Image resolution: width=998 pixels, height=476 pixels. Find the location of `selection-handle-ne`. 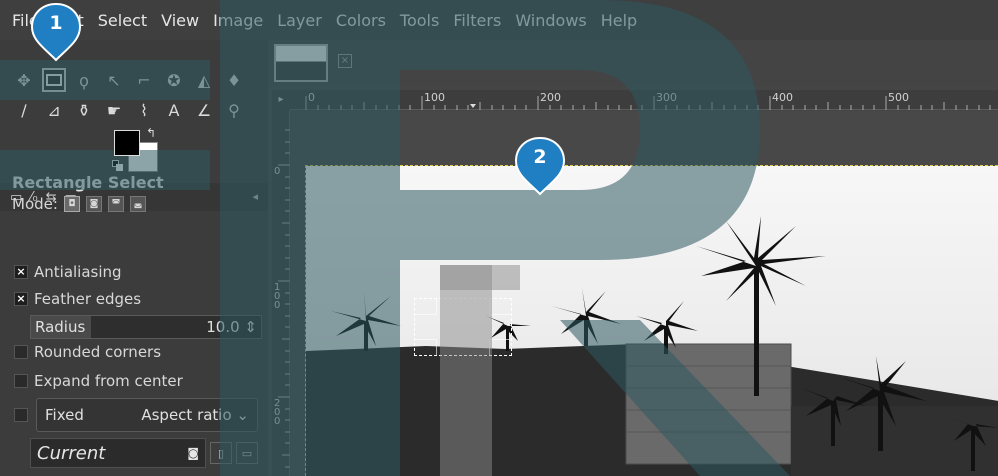

selection-handle-ne is located at coordinates (500, 307).